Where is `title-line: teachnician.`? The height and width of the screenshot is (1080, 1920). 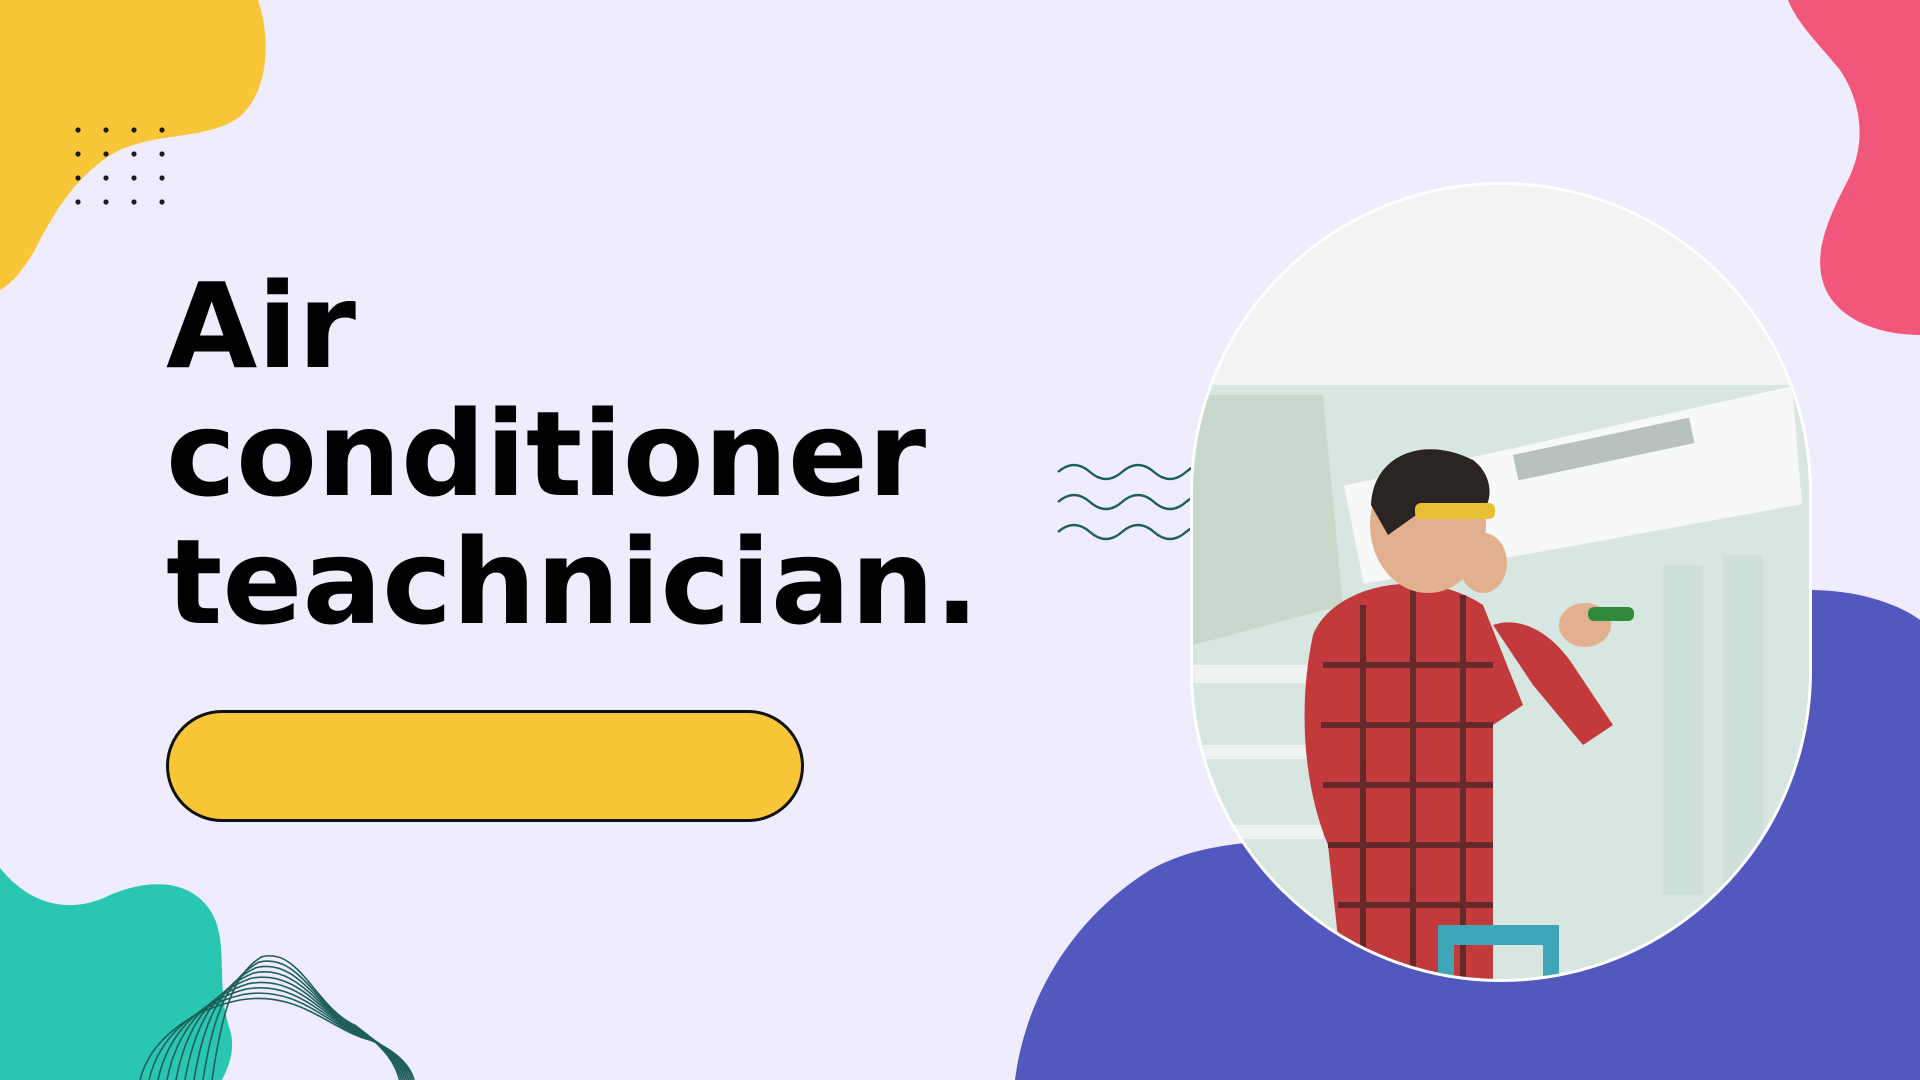 title-line: teachnician. is located at coordinates (573, 582).